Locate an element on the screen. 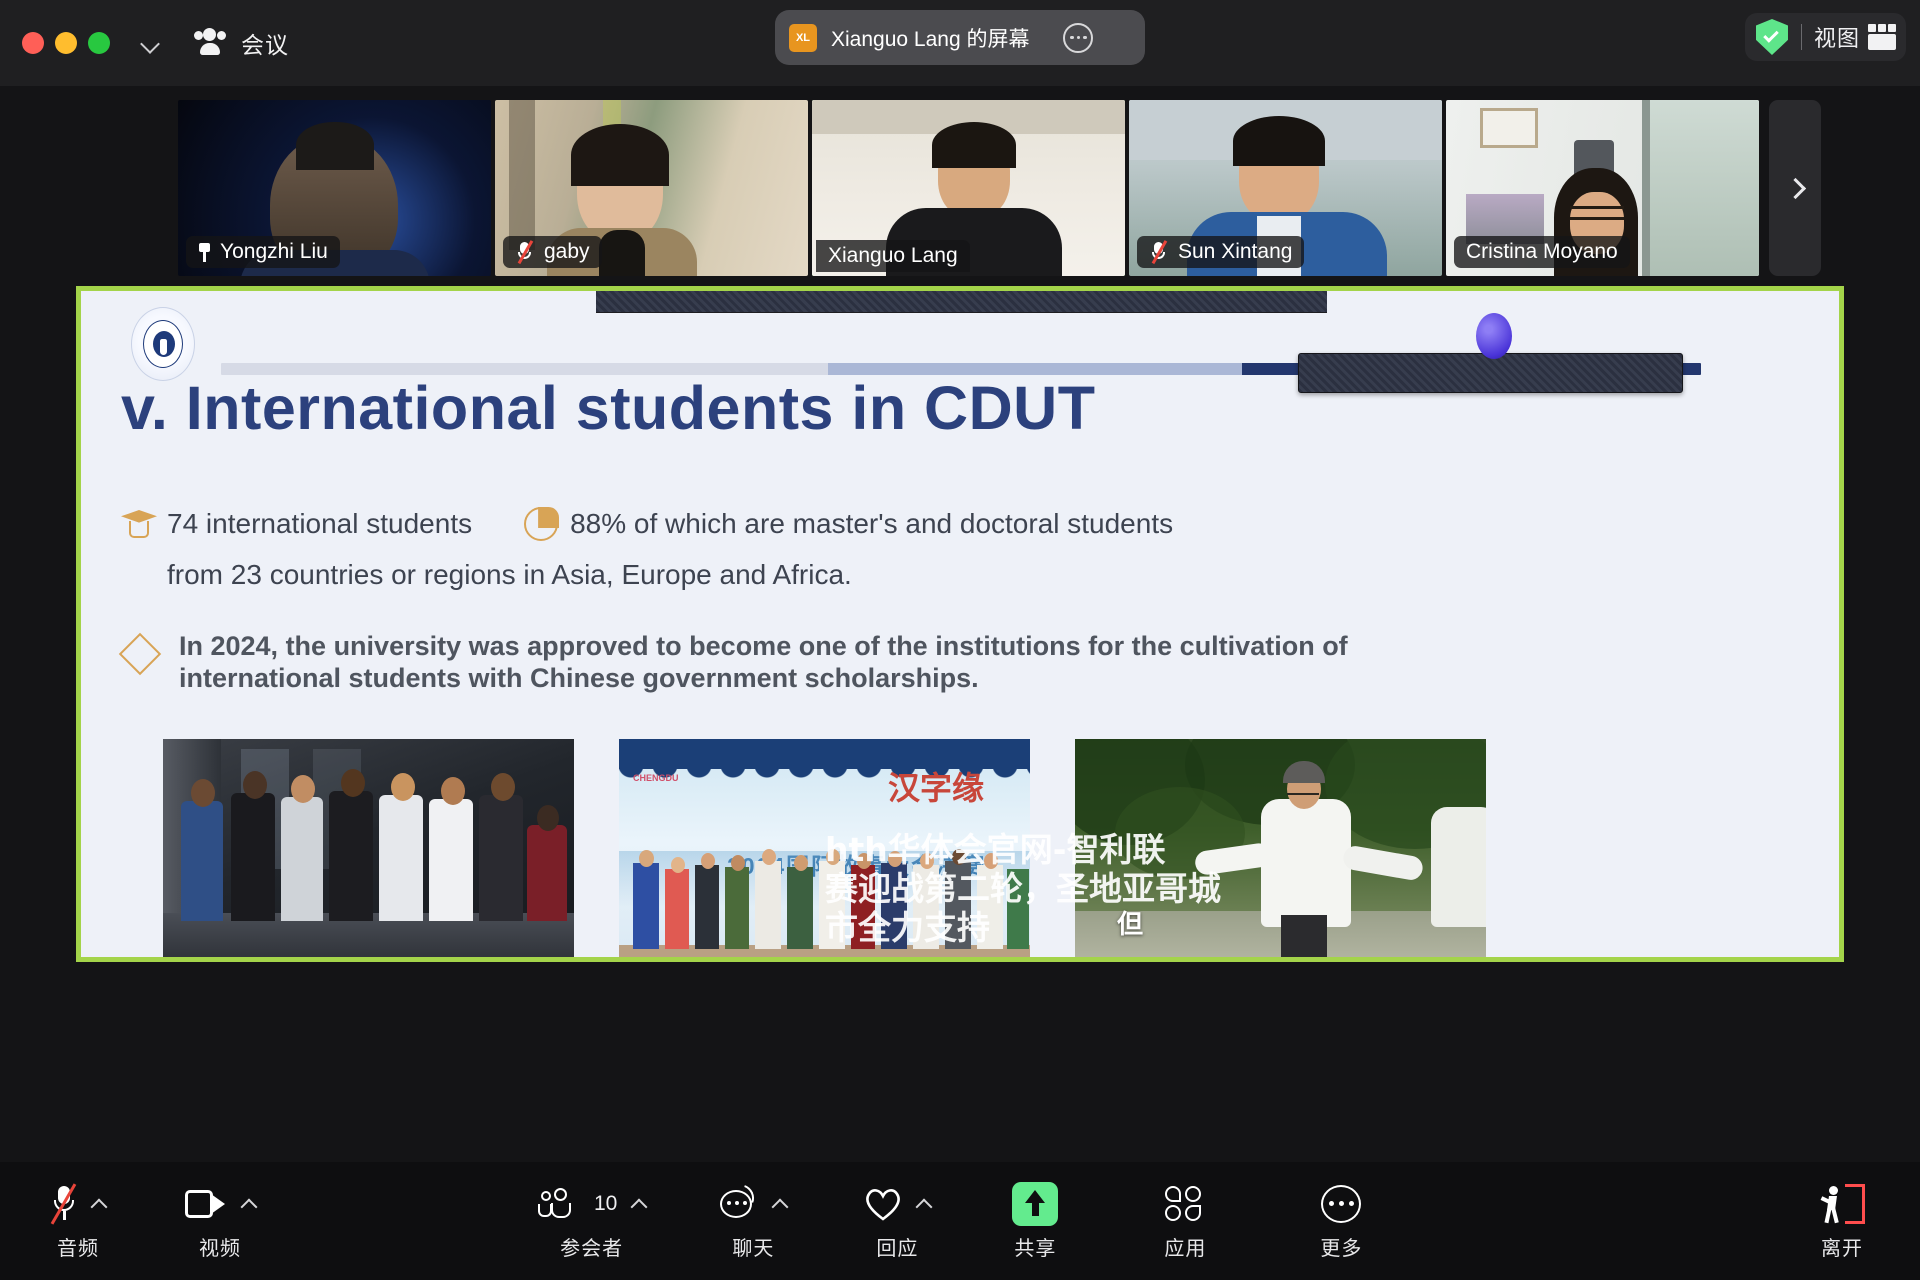  hatched-overlay-top is located at coordinates (961, 302).